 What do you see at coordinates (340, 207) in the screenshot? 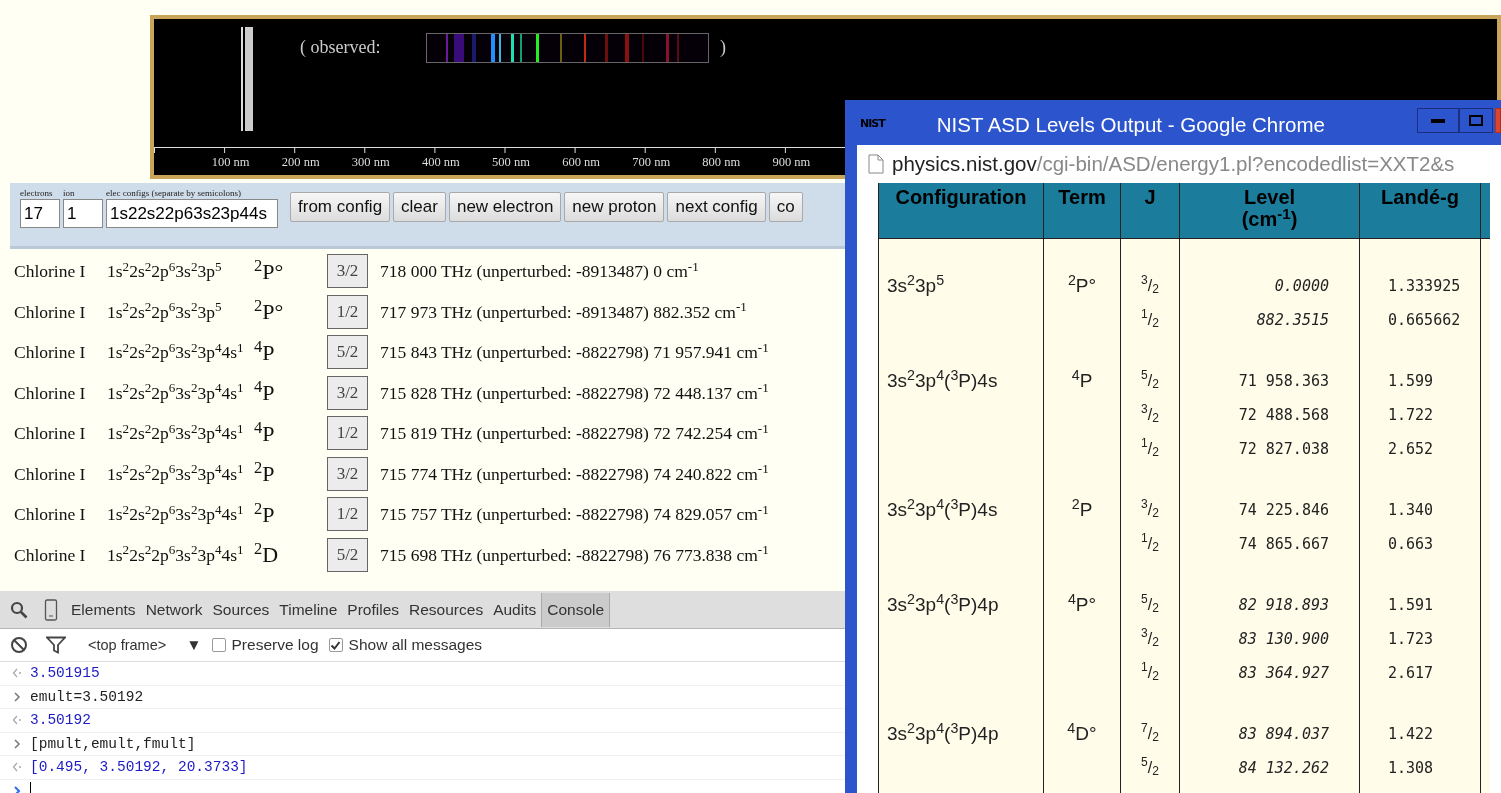
I see `action-button: from config` at bounding box center [340, 207].